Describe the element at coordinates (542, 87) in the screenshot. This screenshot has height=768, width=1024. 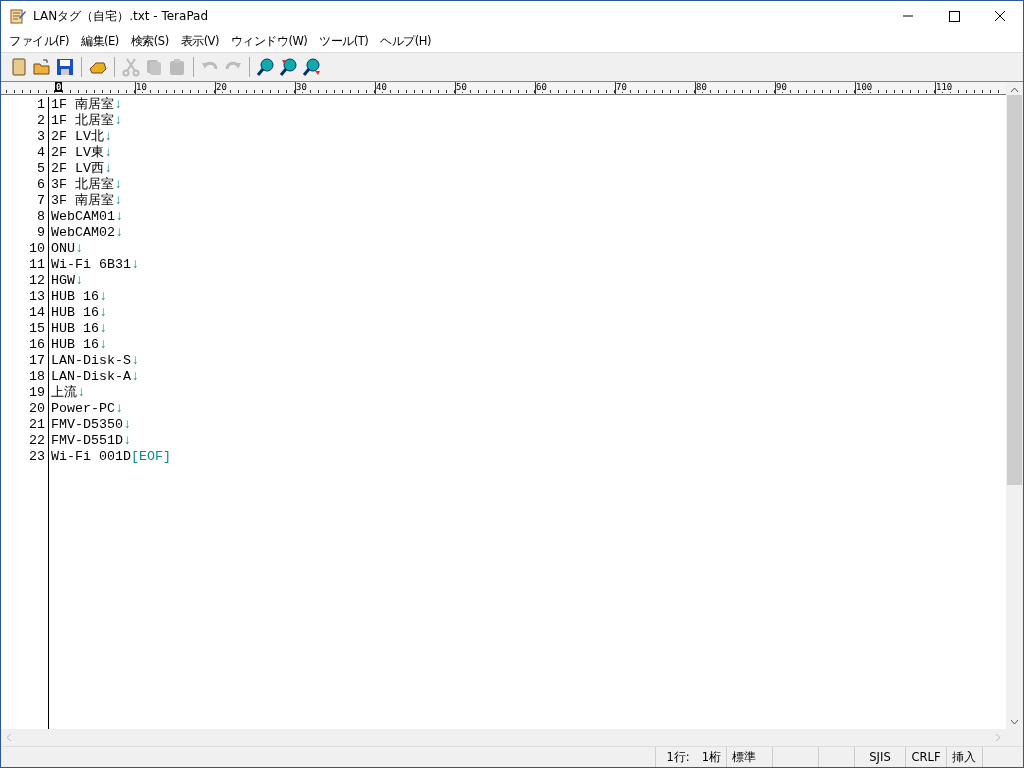
I see `ruler-label: 60` at that location.